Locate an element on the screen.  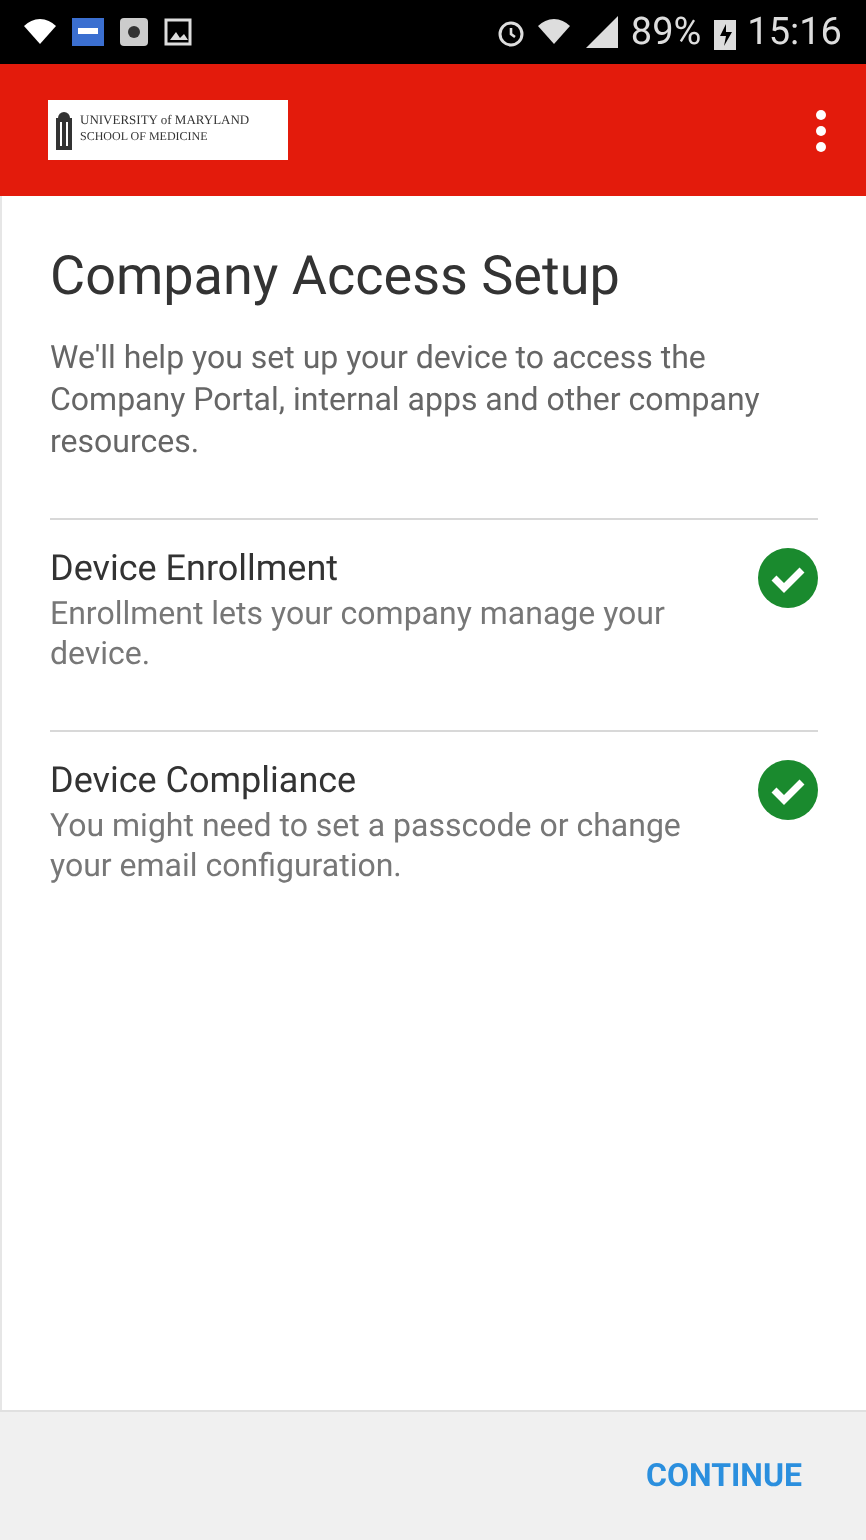
step-title: Device Compliance is located at coordinates (204, 781).